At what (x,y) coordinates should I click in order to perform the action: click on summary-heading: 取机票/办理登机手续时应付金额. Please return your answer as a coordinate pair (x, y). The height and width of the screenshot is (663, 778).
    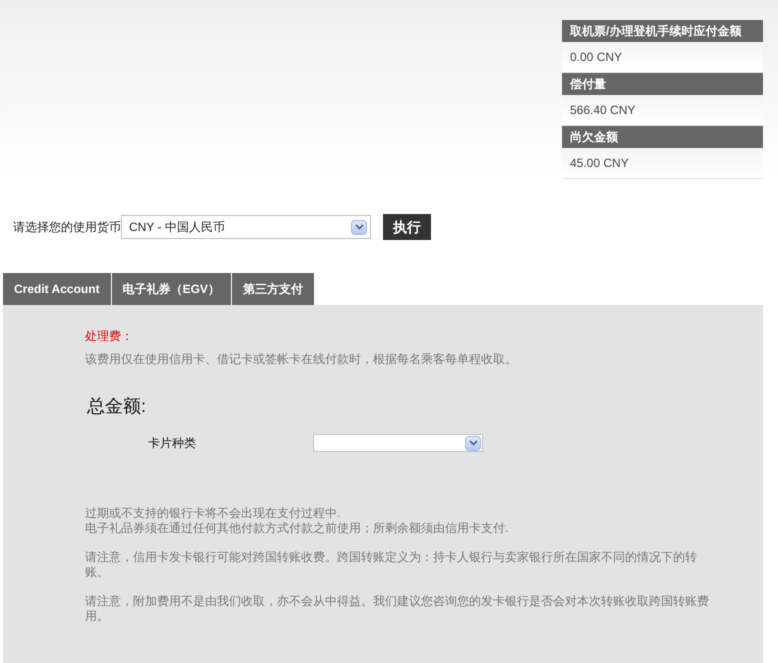
    Looking at the image, I should click on (662, 31).